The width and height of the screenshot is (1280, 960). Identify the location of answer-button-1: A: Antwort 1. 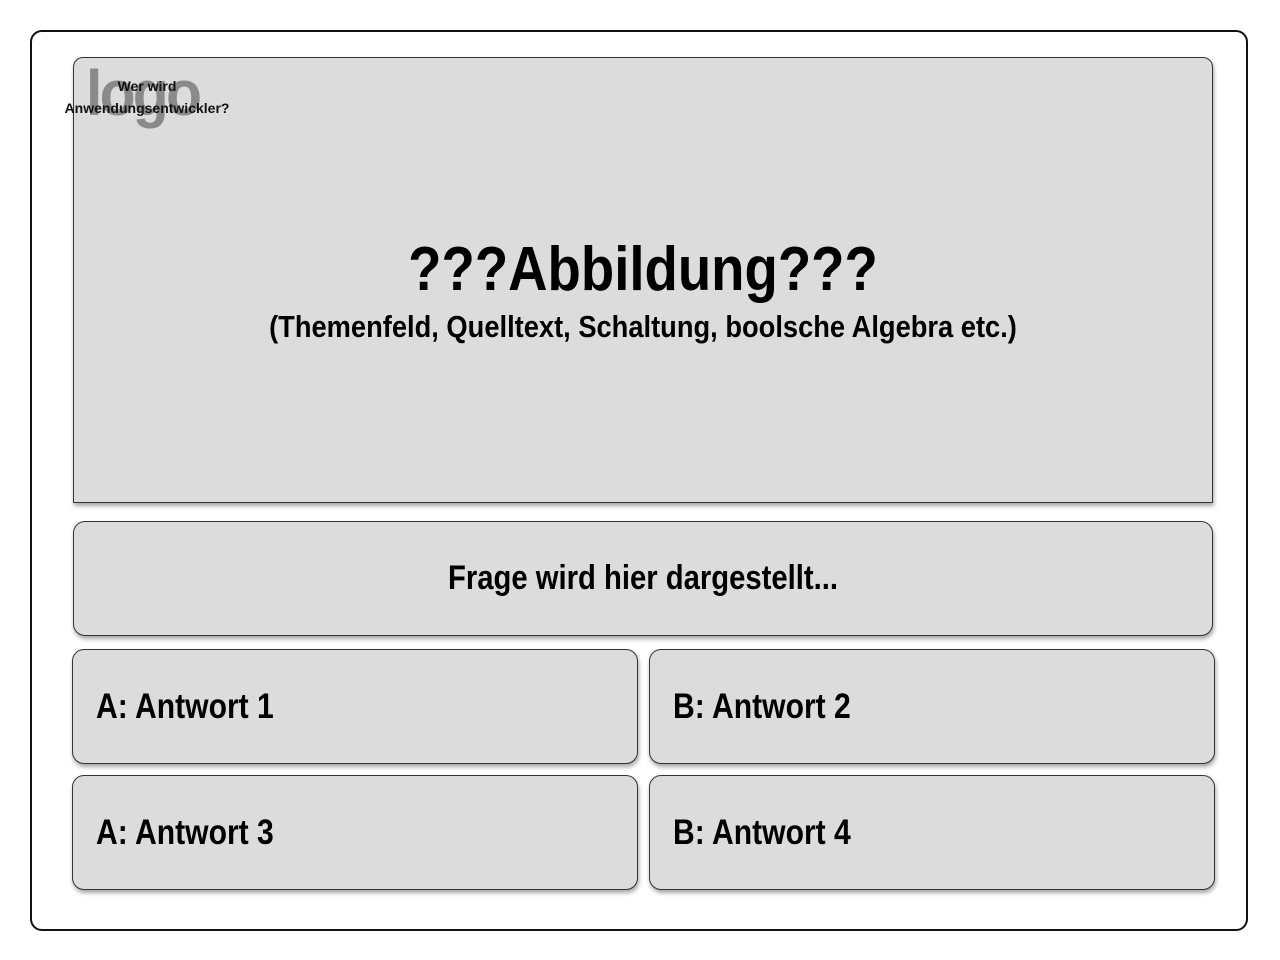
(355, 706).